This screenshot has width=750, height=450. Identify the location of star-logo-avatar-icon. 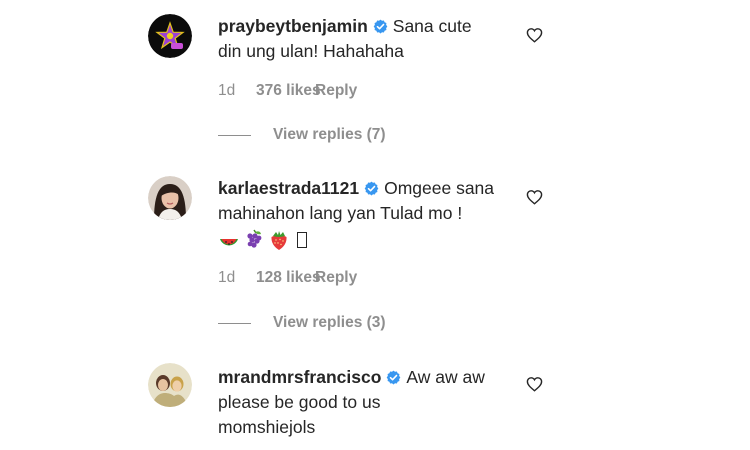
(170, 36).